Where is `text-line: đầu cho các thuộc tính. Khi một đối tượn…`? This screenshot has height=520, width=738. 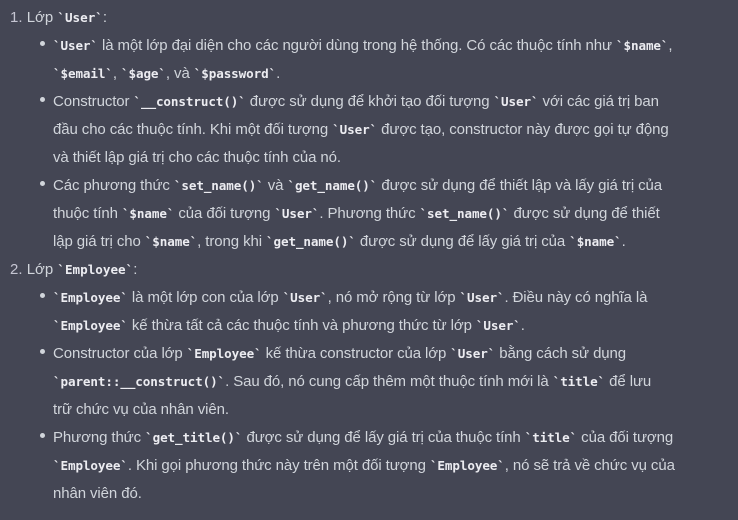
text-line: đầu cho các thuộc tính. Khi một đối tượn… is located at coordinates (361, 130).